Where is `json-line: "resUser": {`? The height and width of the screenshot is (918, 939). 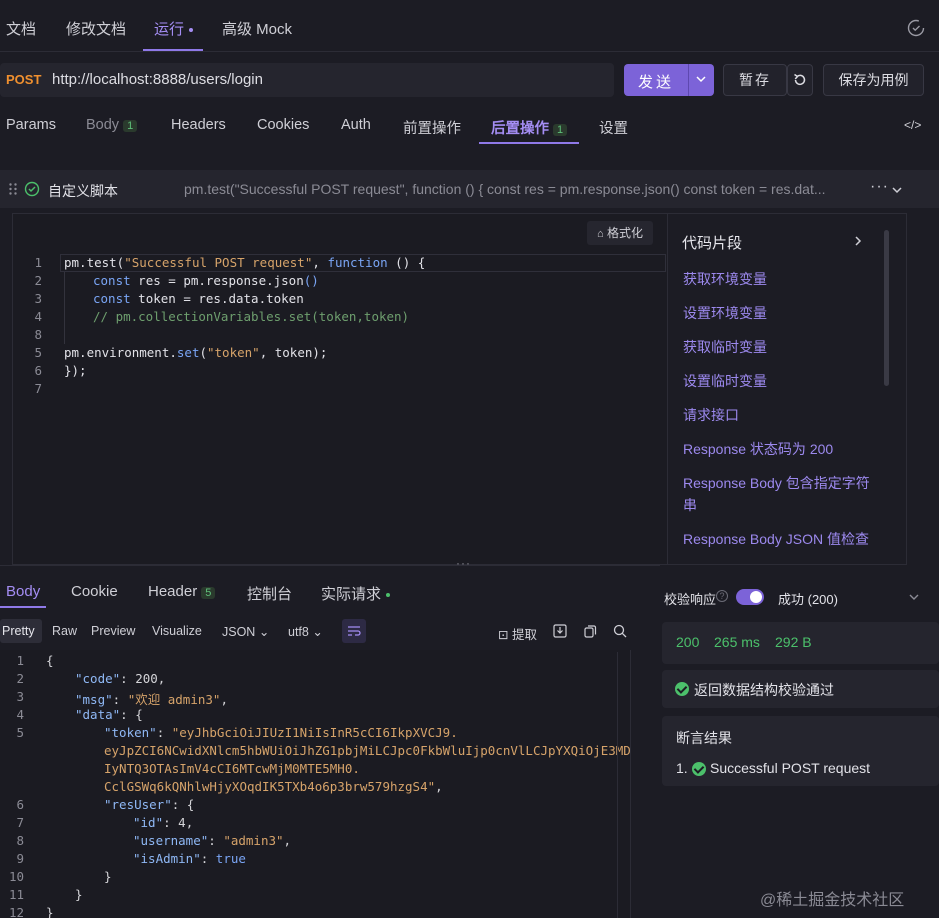 json-line: "resUser": { is located at coordinates (149, 804).